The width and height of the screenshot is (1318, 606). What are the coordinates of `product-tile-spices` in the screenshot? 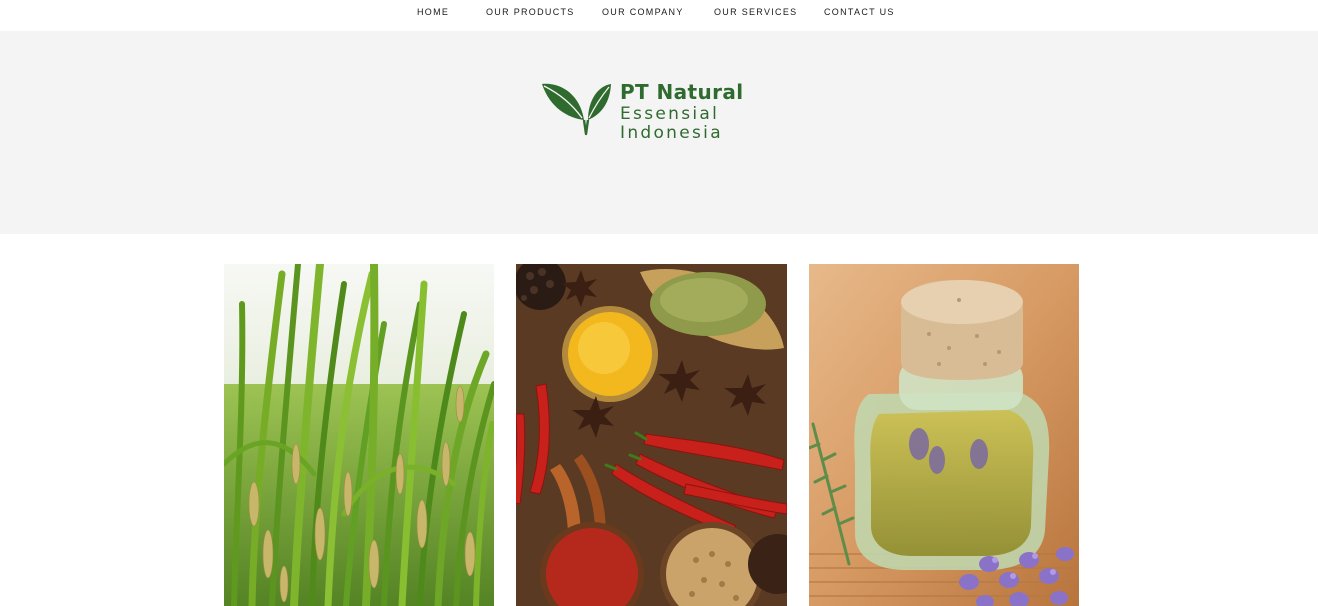 It's located at (651, 435).